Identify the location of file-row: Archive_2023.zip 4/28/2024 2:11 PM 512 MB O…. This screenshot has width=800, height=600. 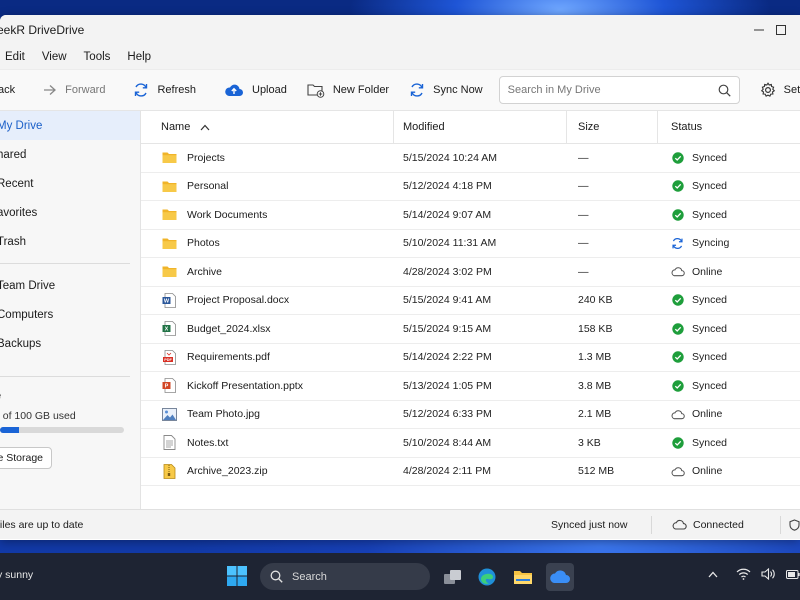
(470, 472).